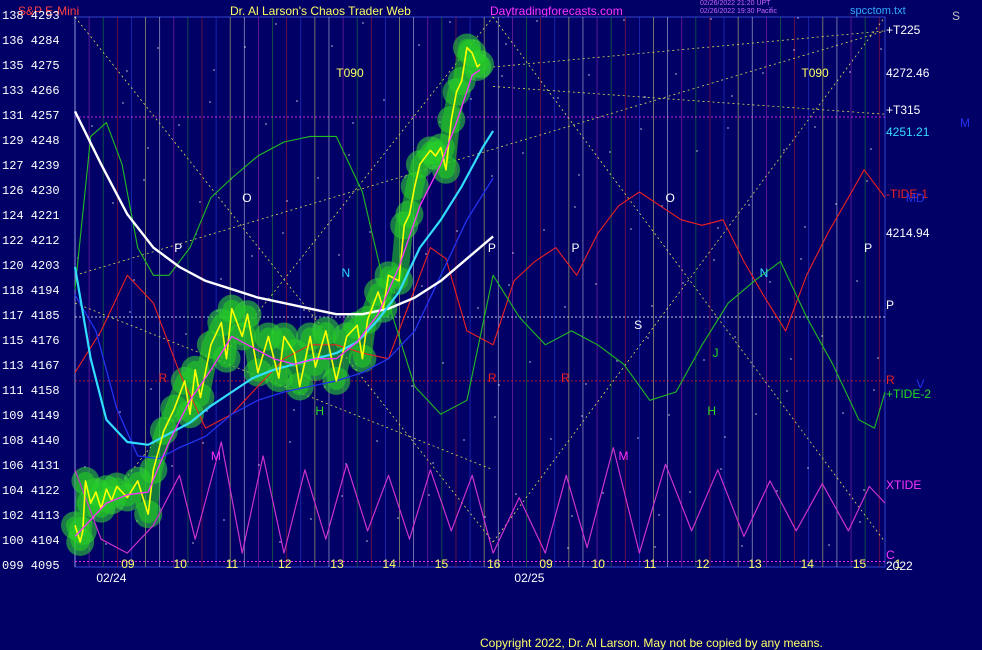 The height and width of the screenshot is (650, 982). What do you see at coordinates (346, 272) in the screenshot?
I see `chart-marker-label: N` at bounding box center [346, 272].